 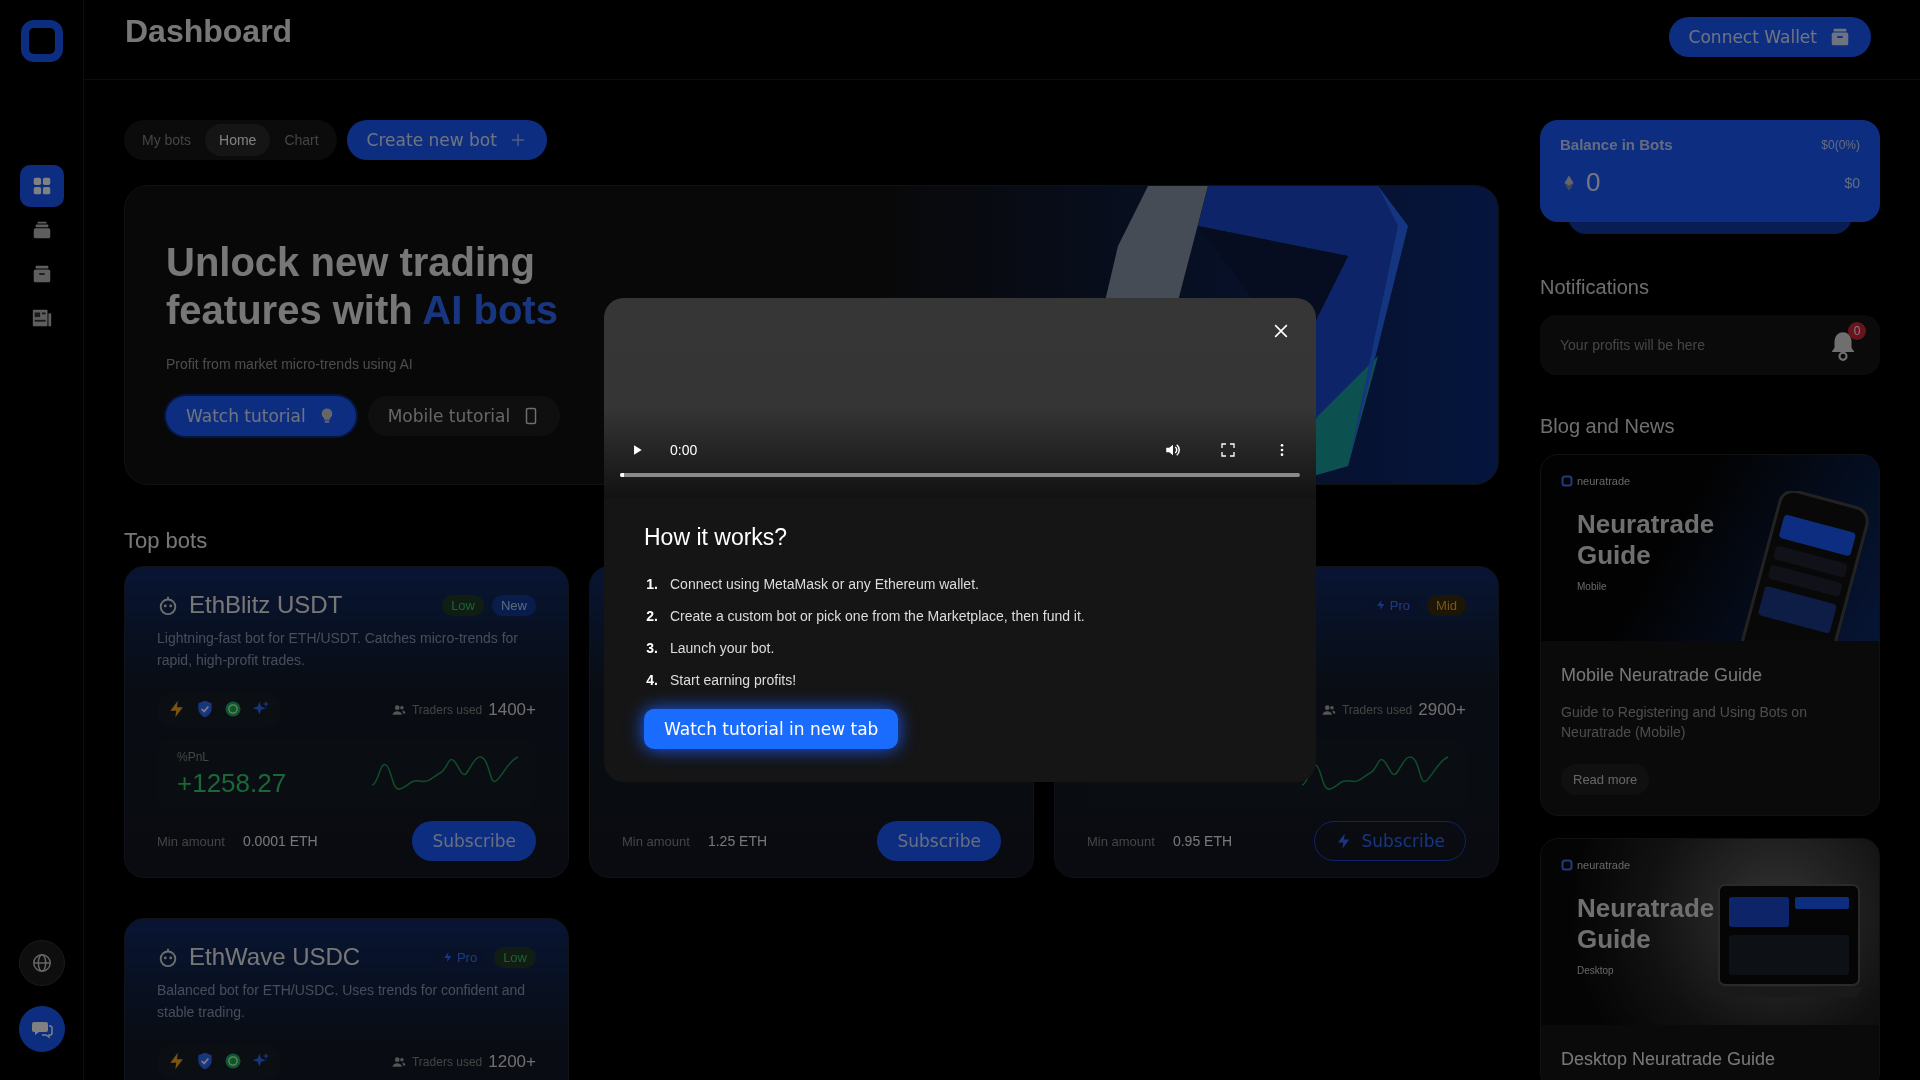 I want to click on notification-badge: 0, so click(x=1857, y=331).